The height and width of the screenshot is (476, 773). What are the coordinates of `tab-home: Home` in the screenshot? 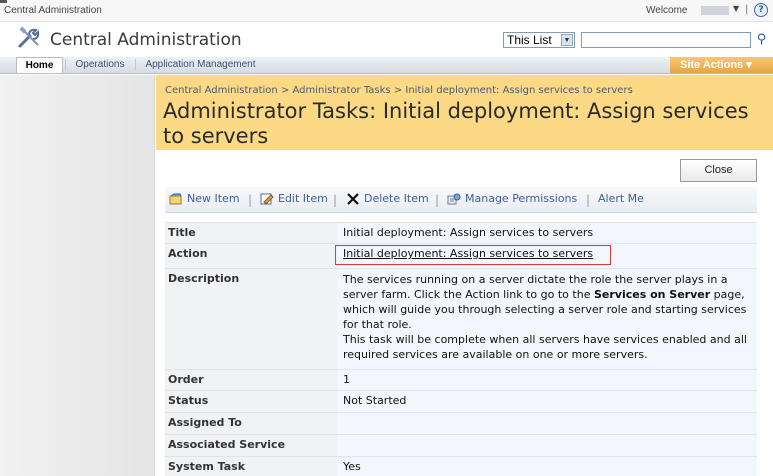 It's located at (39, 65).